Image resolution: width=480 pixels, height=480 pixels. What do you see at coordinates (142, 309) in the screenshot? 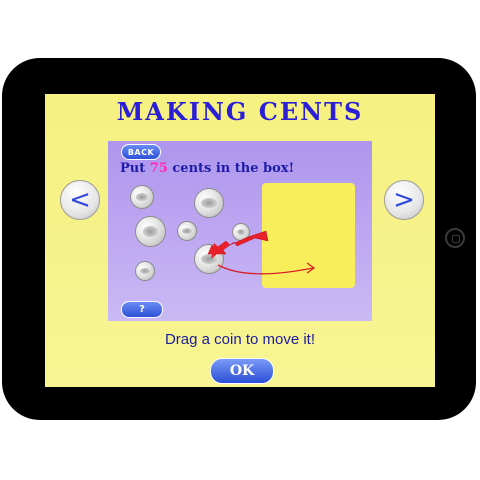
I see `help-button: ?` at bounding box center [142, 309].